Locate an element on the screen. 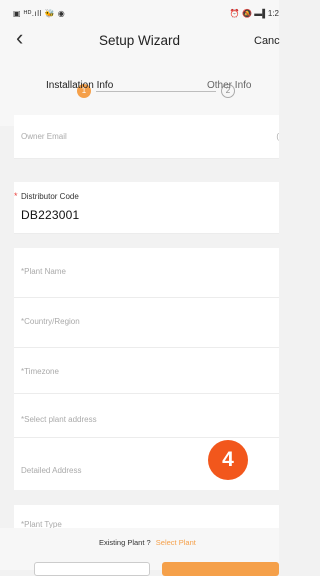  cancel-button: Canc is located at coordinates (267, 41).